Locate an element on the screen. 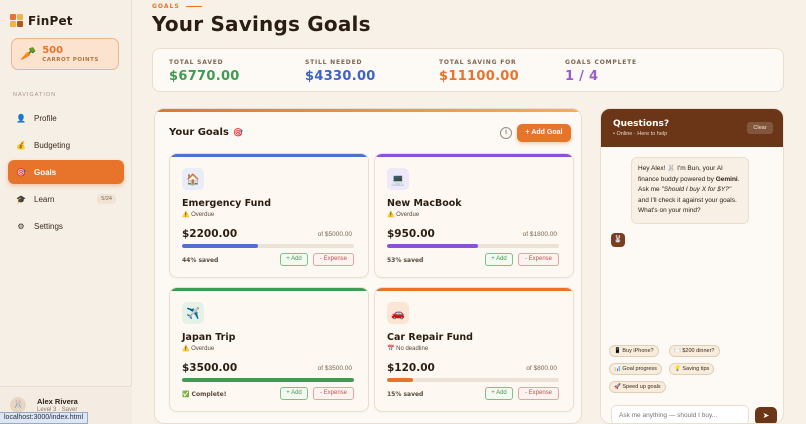 This screenshot has height=424, width=806. sidebar-item-label: Learn is located at coordinates (44, 199).